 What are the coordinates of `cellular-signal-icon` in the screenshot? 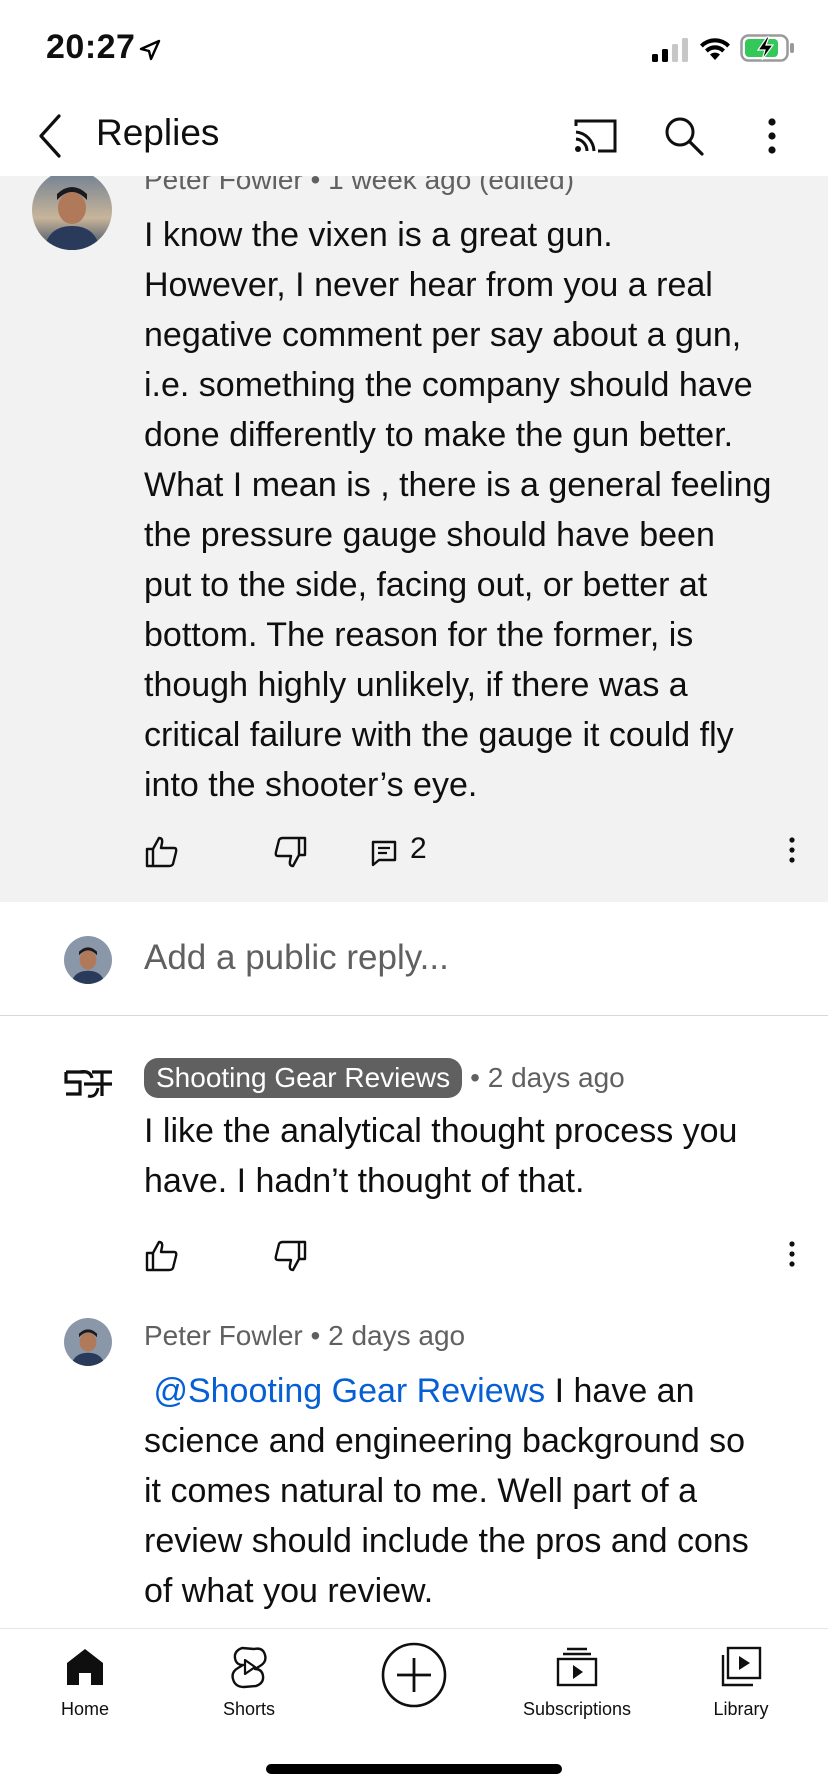 It's located at (670, 50).